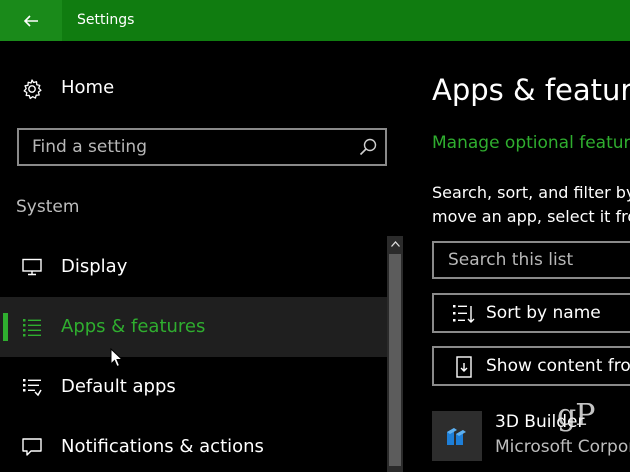 The image size is (630, 472). I want to click on chevron-up-icon, so click(395, 244).